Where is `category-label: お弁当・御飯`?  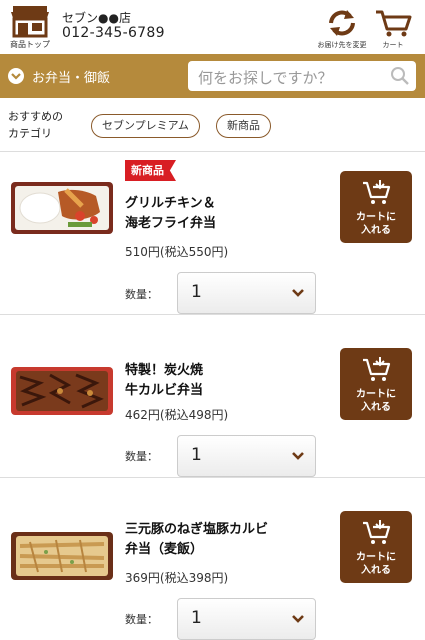 category-label: お弁当・御飯 is located at coordinates (71, 78).